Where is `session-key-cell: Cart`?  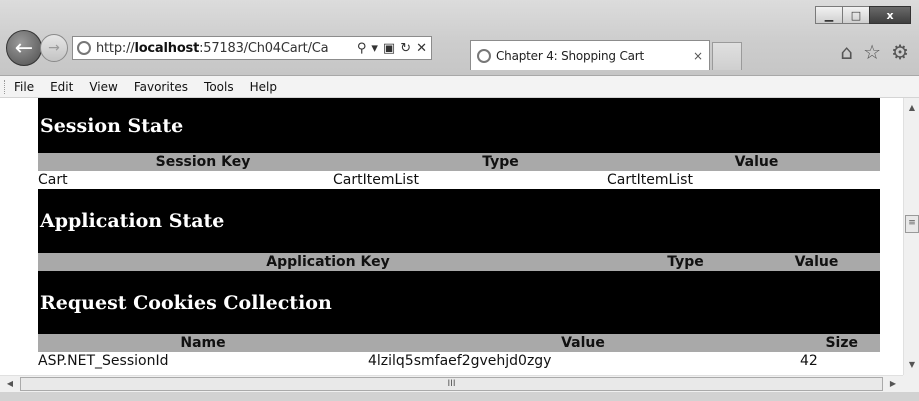
session-key-cell: Cart is located at coordinates (53, 180).